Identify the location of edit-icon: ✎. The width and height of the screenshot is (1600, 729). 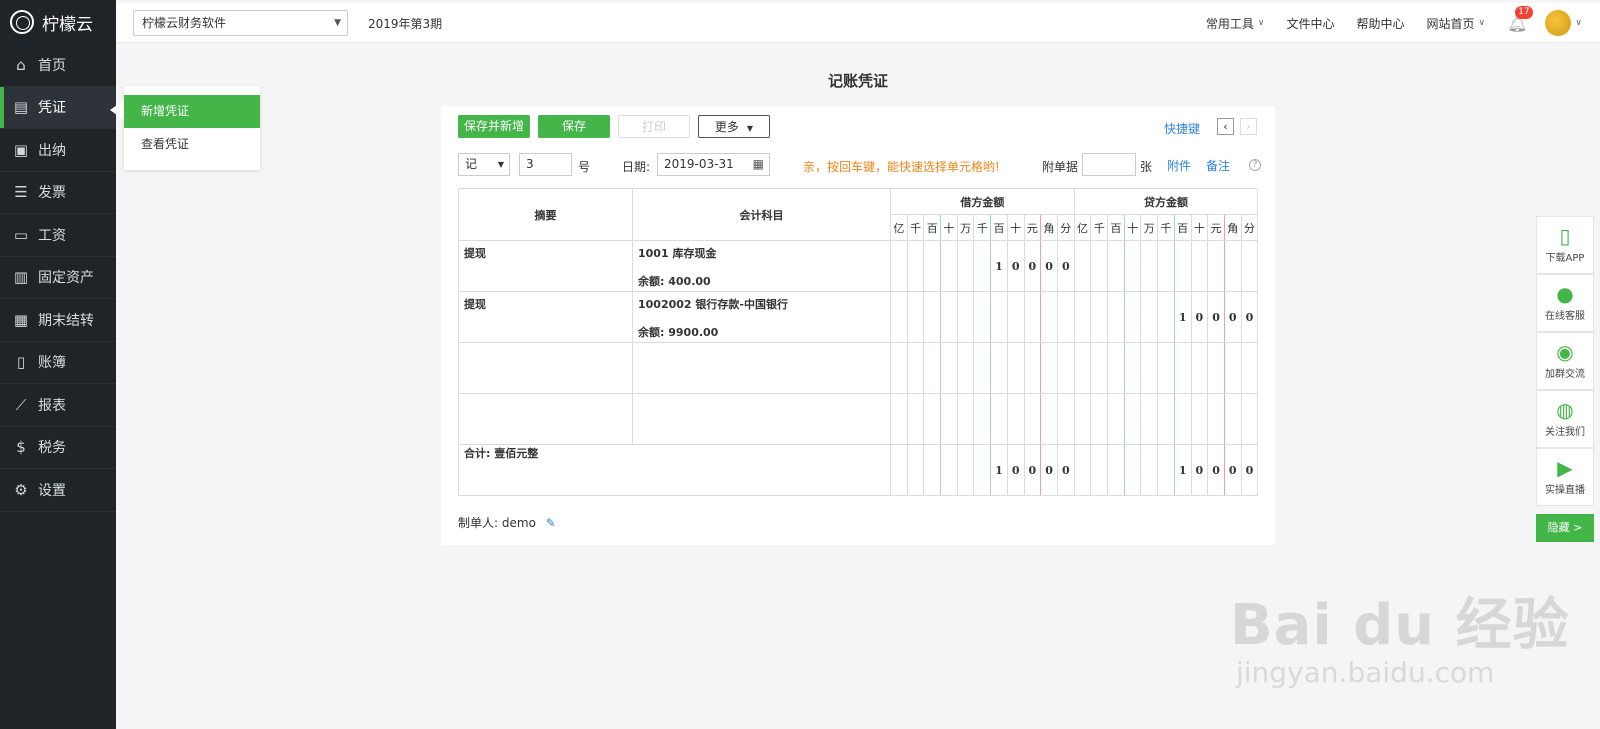
(551, 523).